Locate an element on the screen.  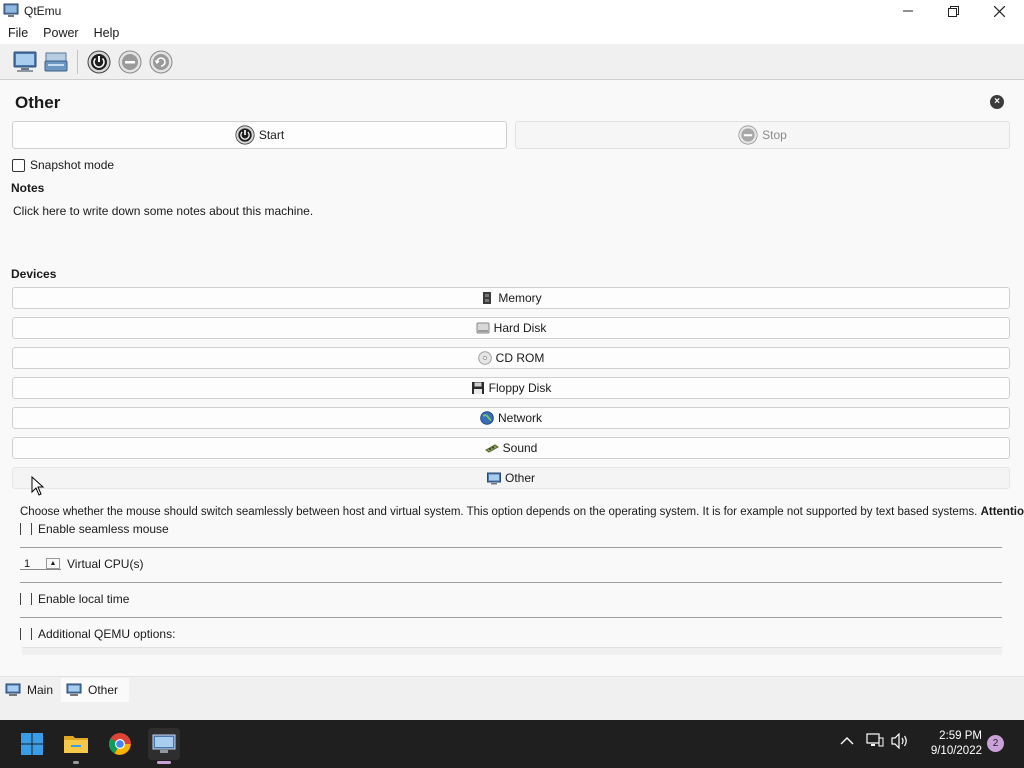
minimize-icon is located at coordinates (908, 11).